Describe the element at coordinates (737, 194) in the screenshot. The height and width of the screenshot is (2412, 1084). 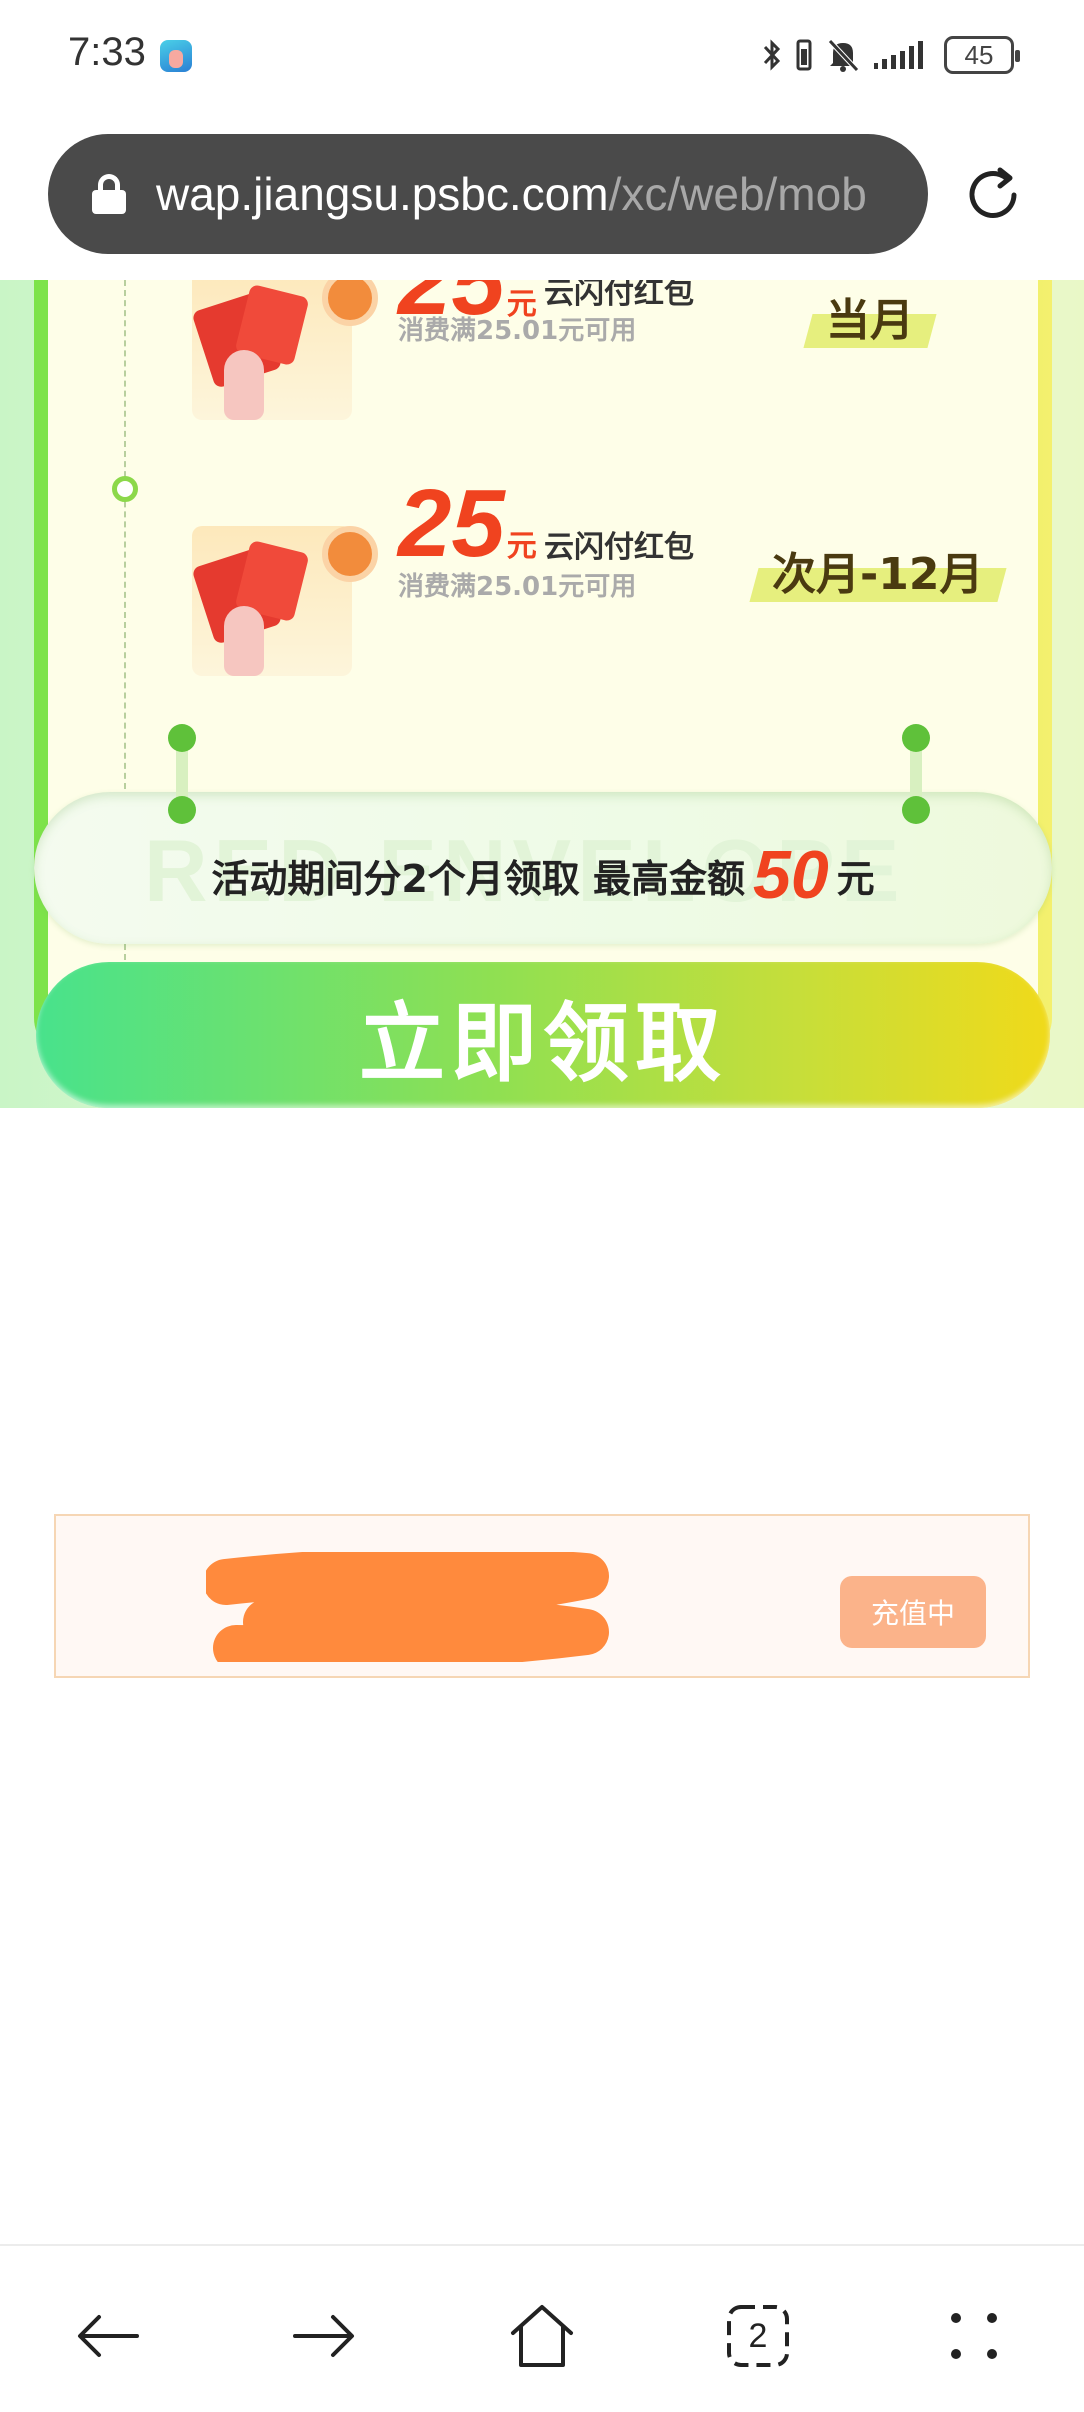
I see `url-path: /xc/web/mob` at that location.